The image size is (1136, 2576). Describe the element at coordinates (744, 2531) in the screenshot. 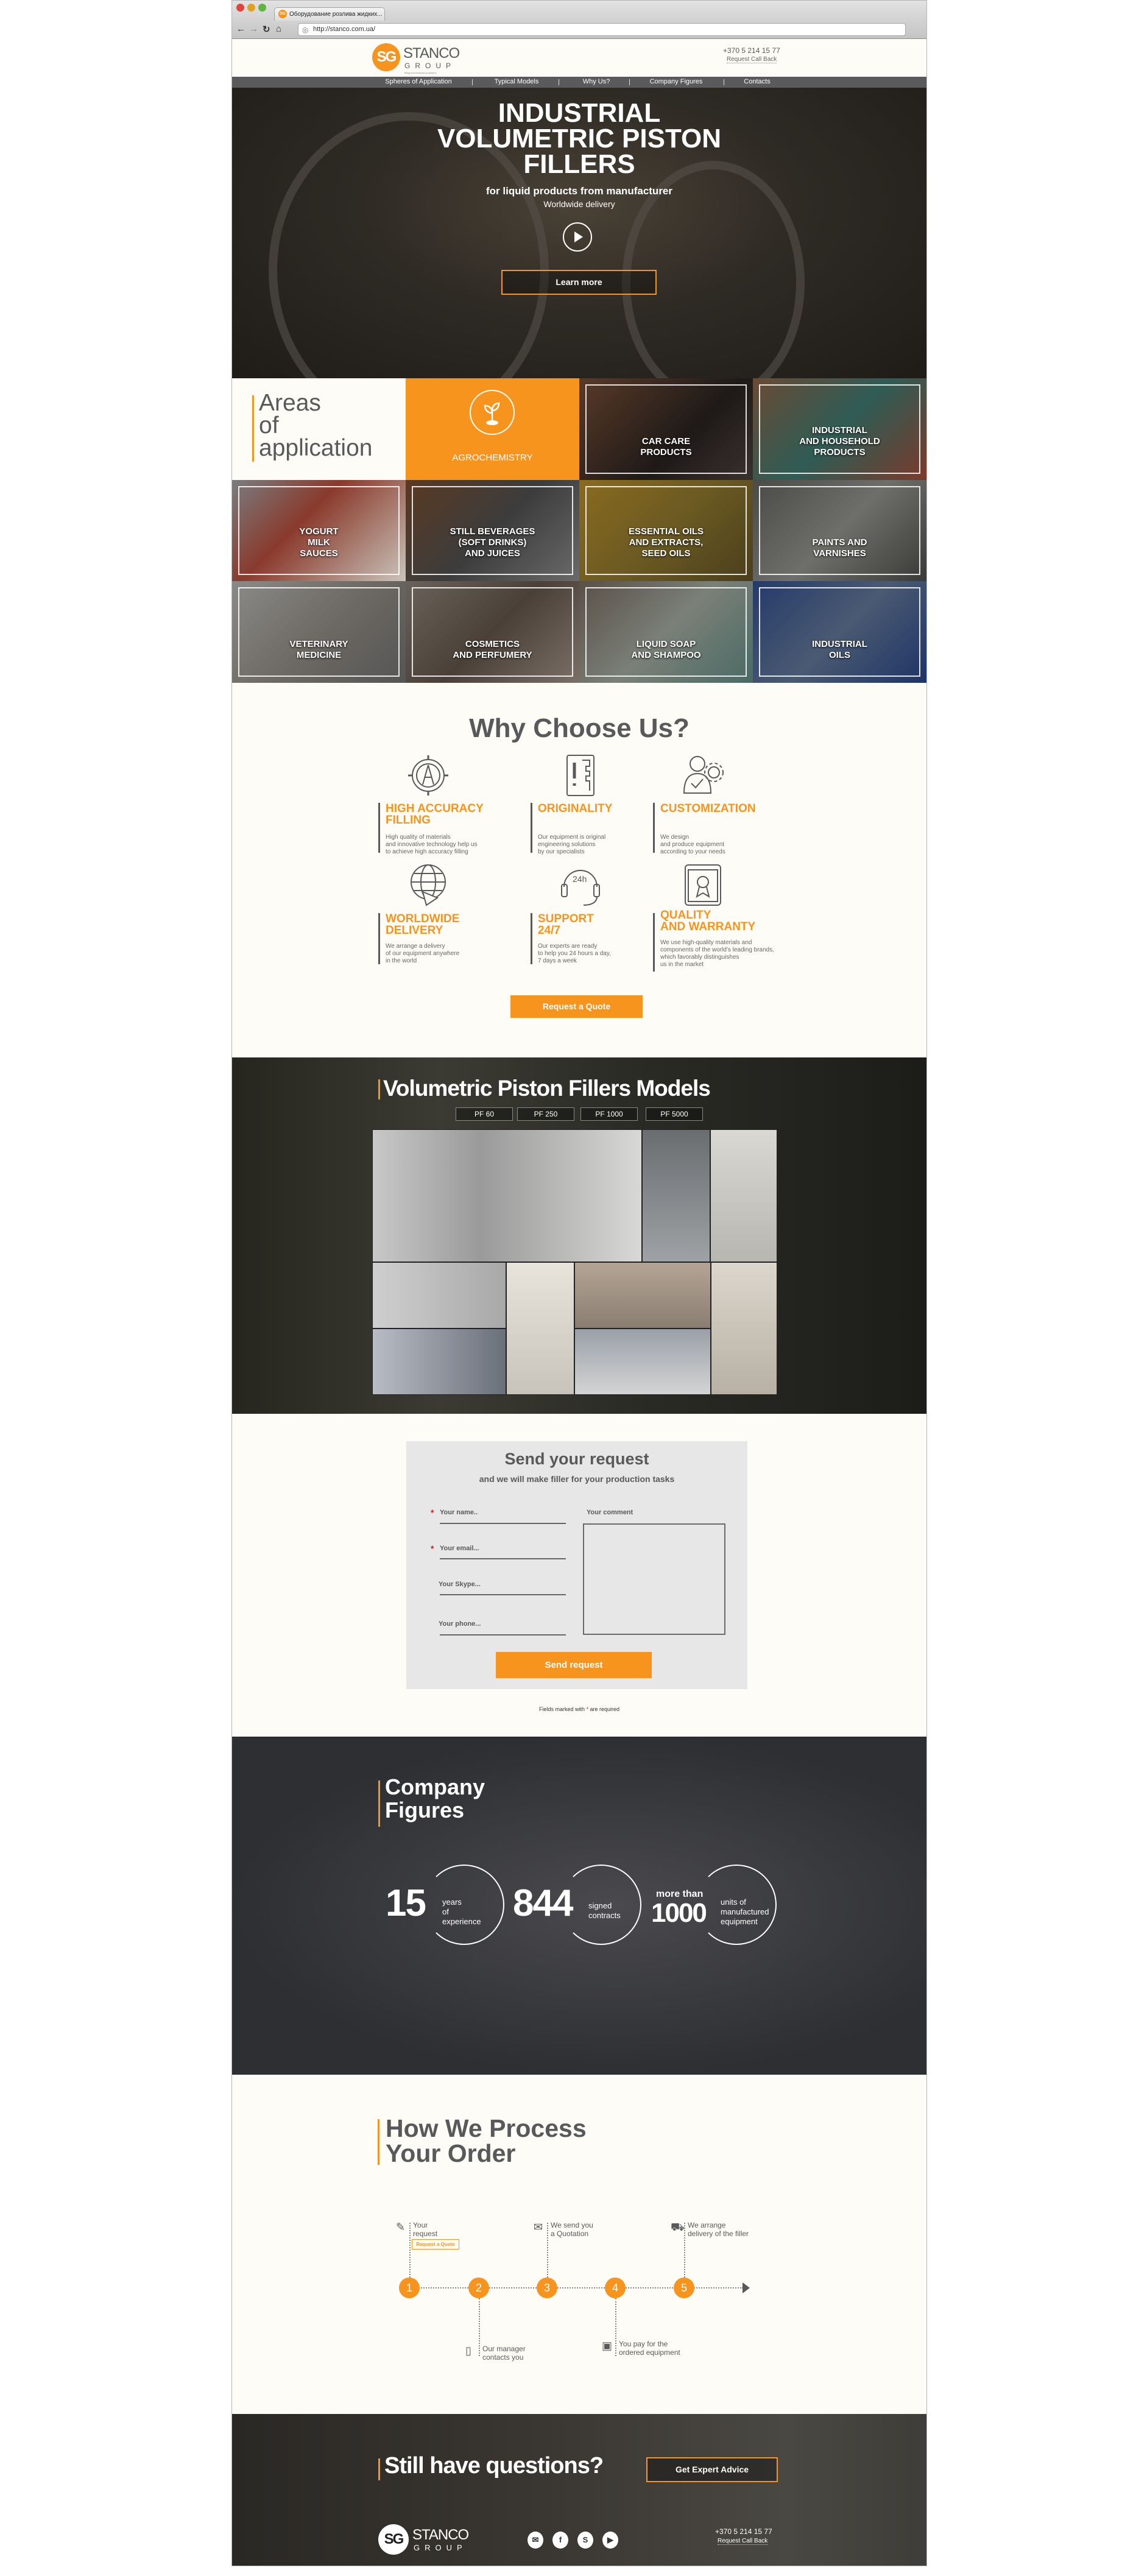

I see `footer-phone: +370 5 214 15 77` at that location.